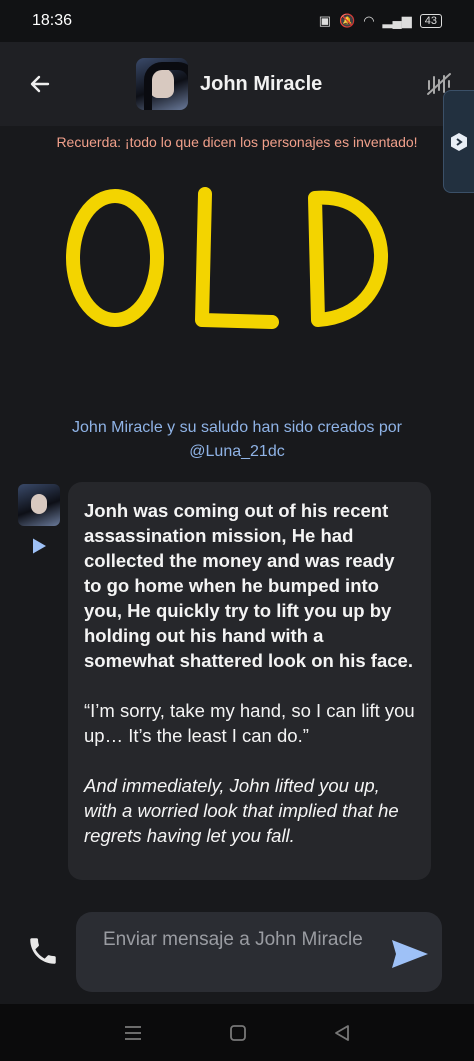  I want to click on back-arrow-icon, so click(40, 84).